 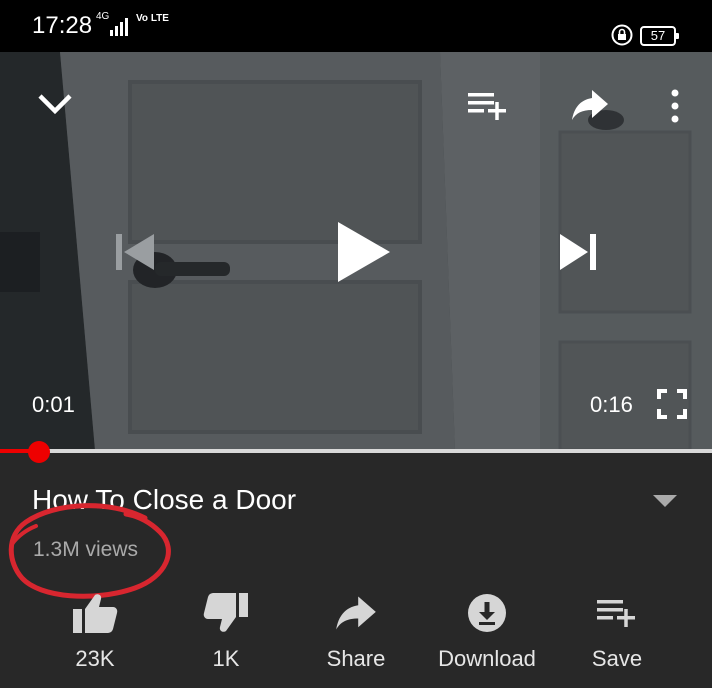 I want to click on download-button: Download, so click(x=487, y=630).